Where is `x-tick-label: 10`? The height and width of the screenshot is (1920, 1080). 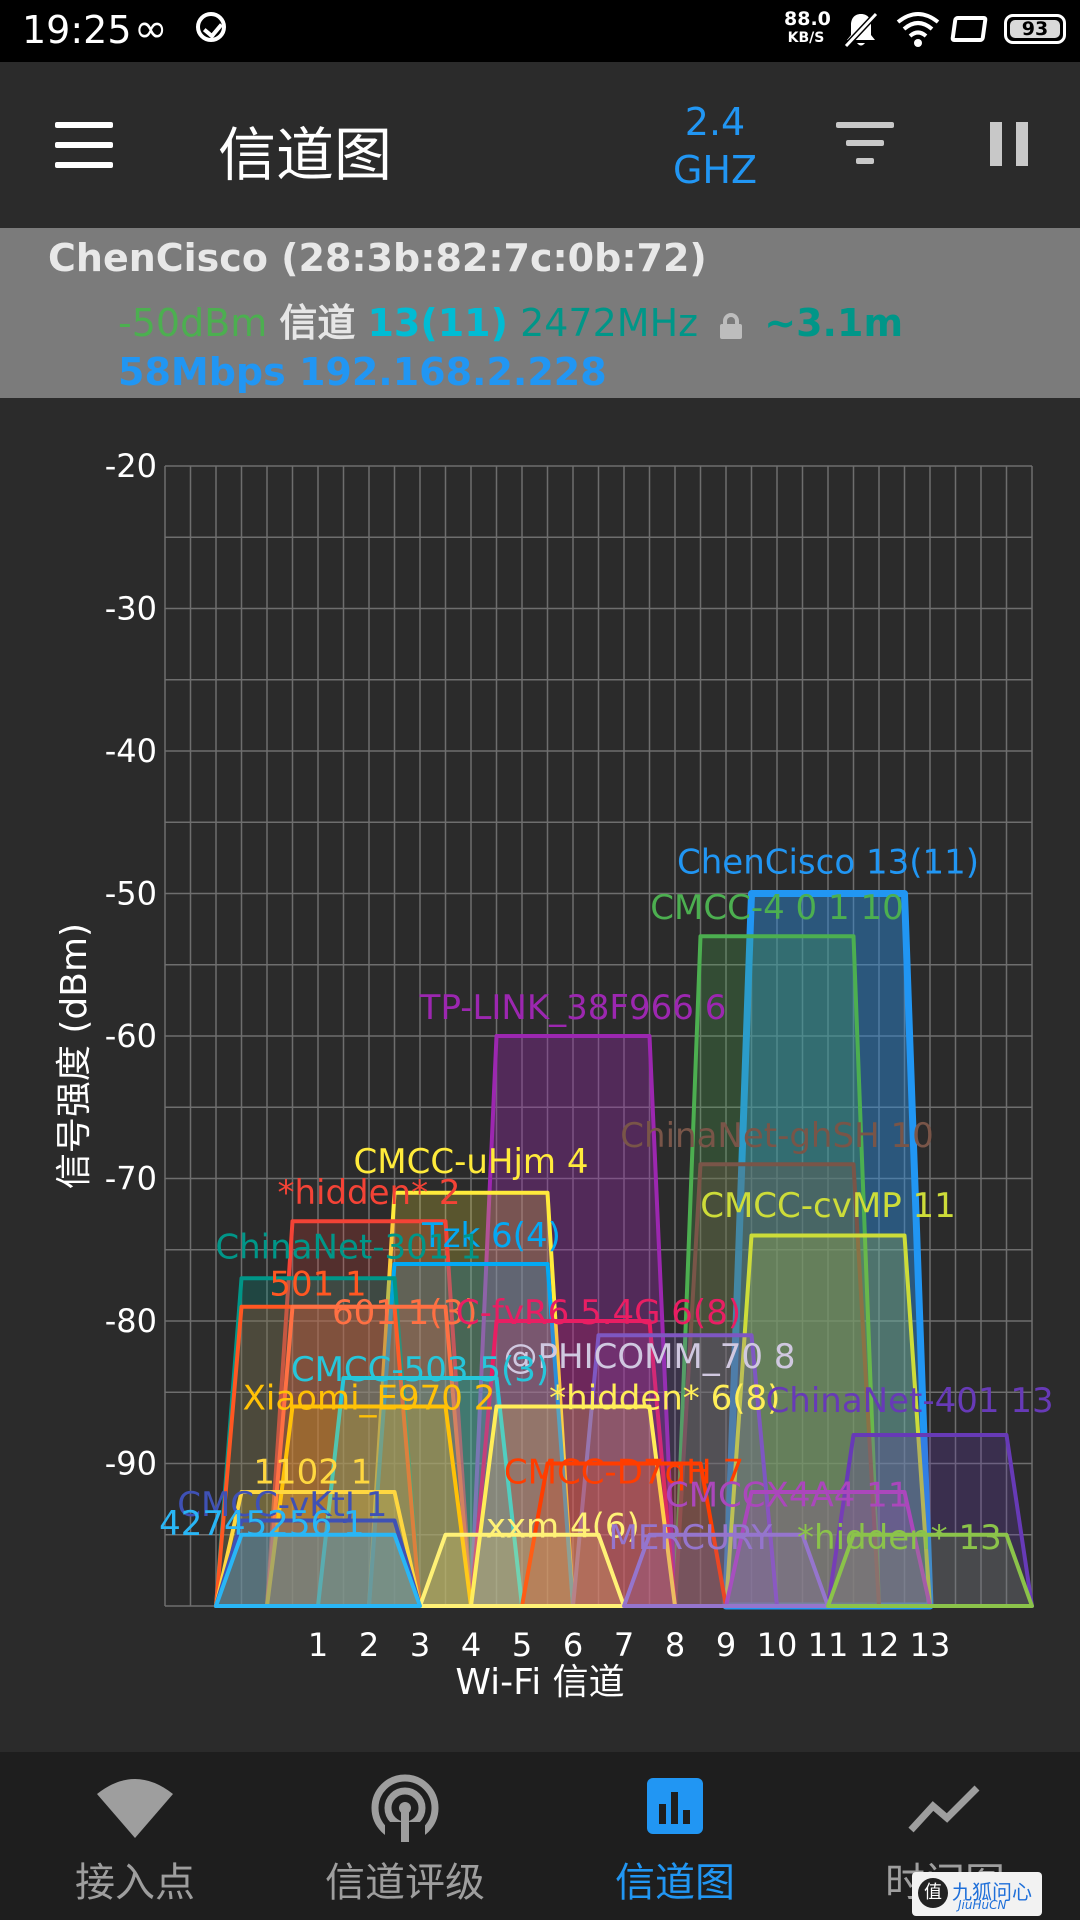
x-tick-label: 10 is located at coordinates (777, 1645).